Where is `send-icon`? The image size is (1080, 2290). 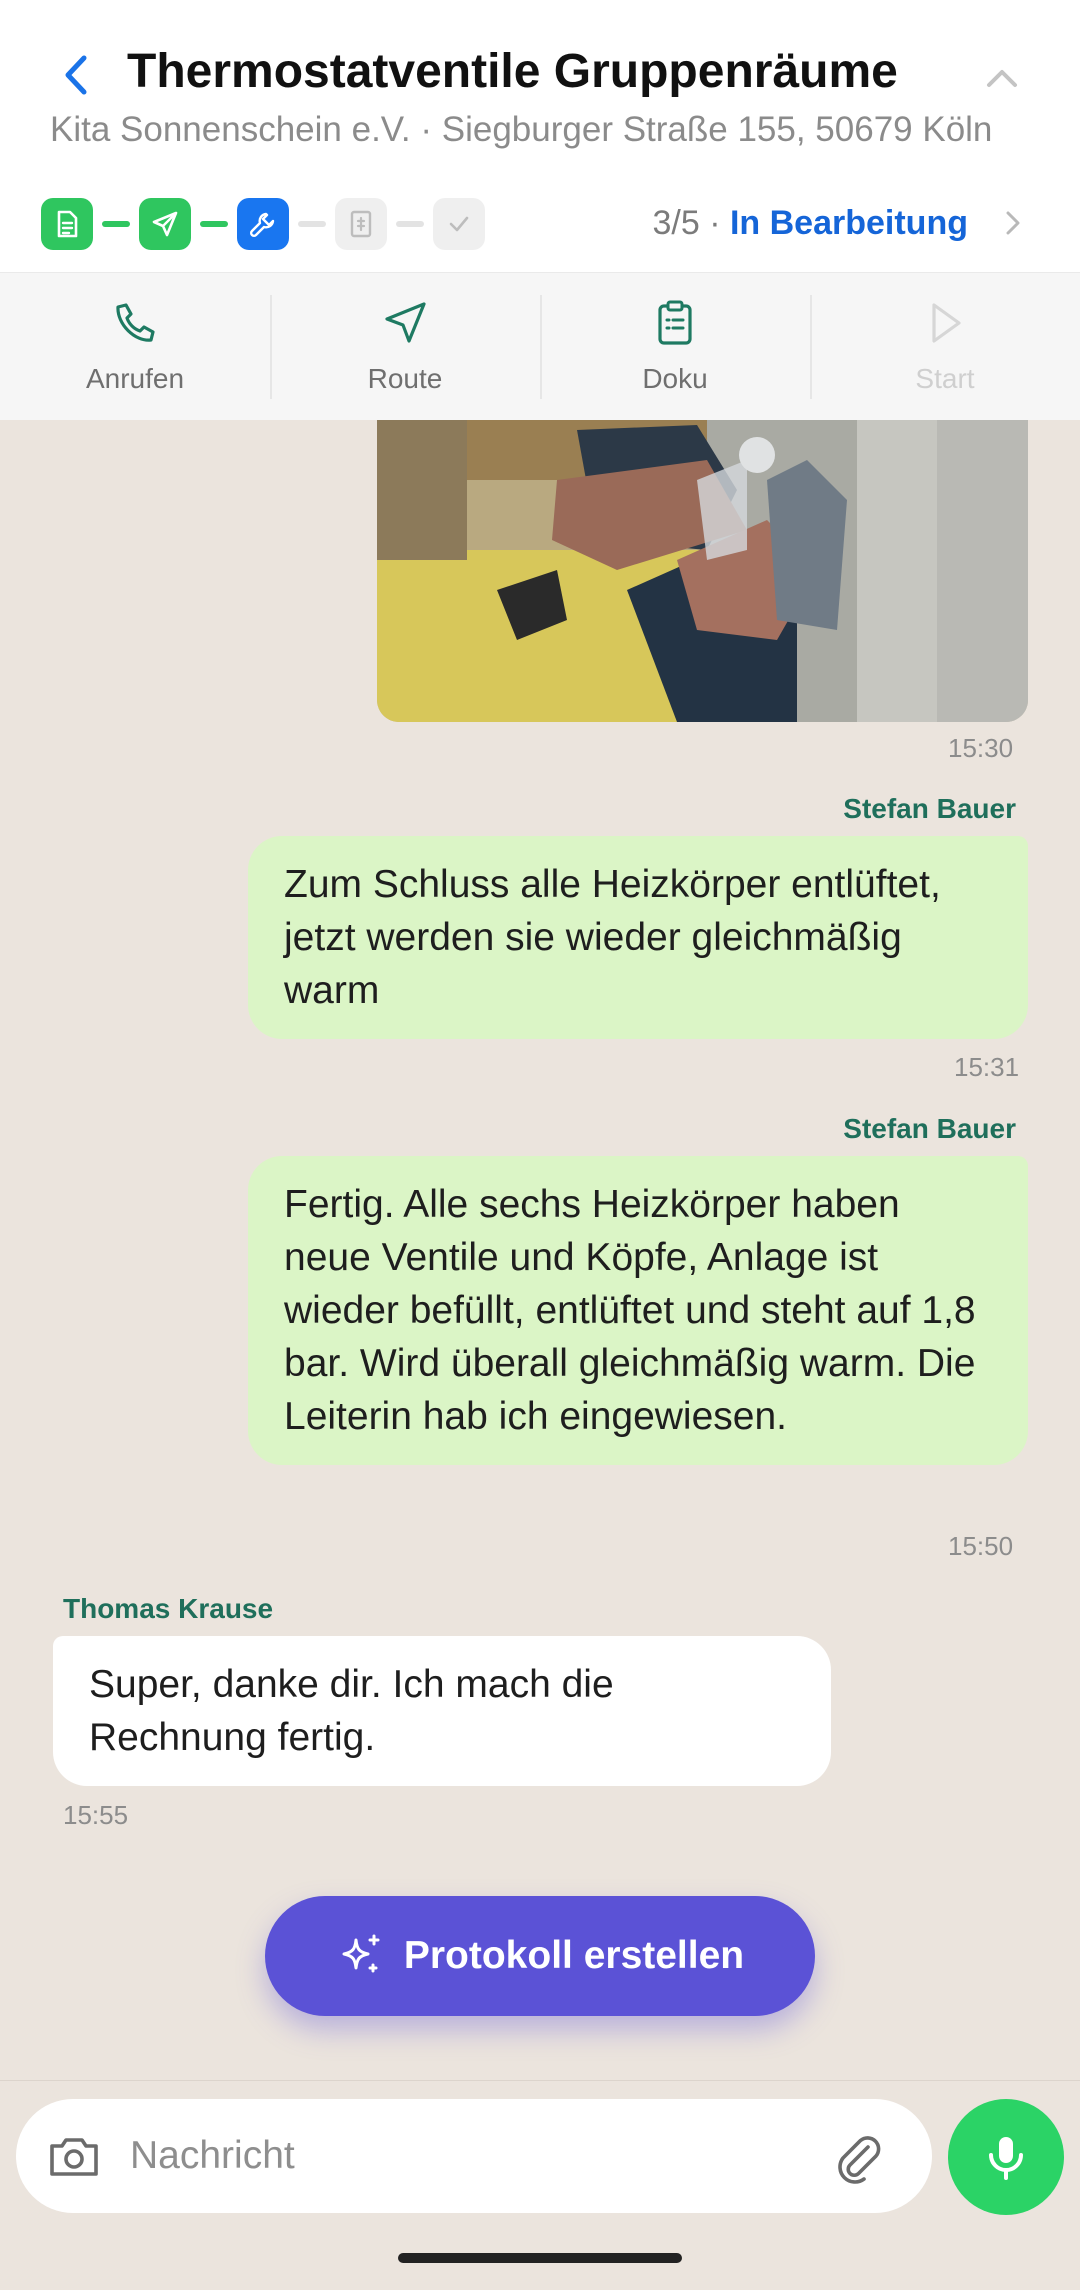
send-icon is located at coordinates (165, 224).